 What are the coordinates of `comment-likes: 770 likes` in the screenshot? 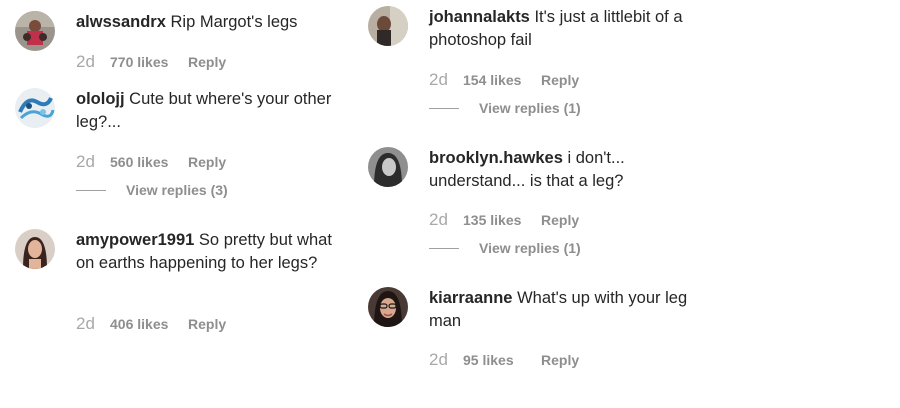 It's located at (149, 62).